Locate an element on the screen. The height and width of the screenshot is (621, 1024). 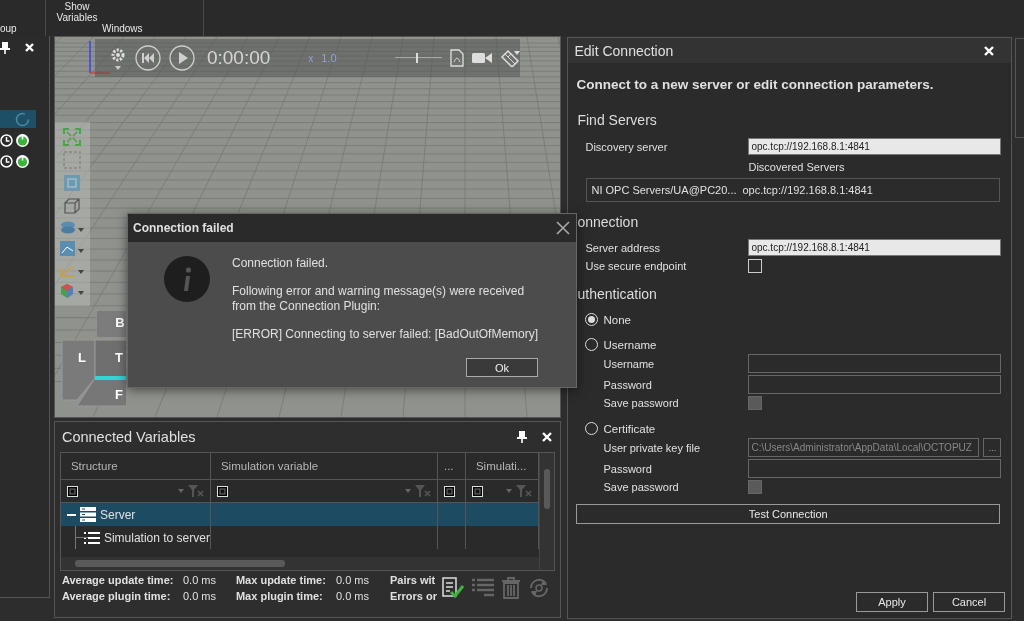
column-header: Structure is located at coordinates (135, 466).